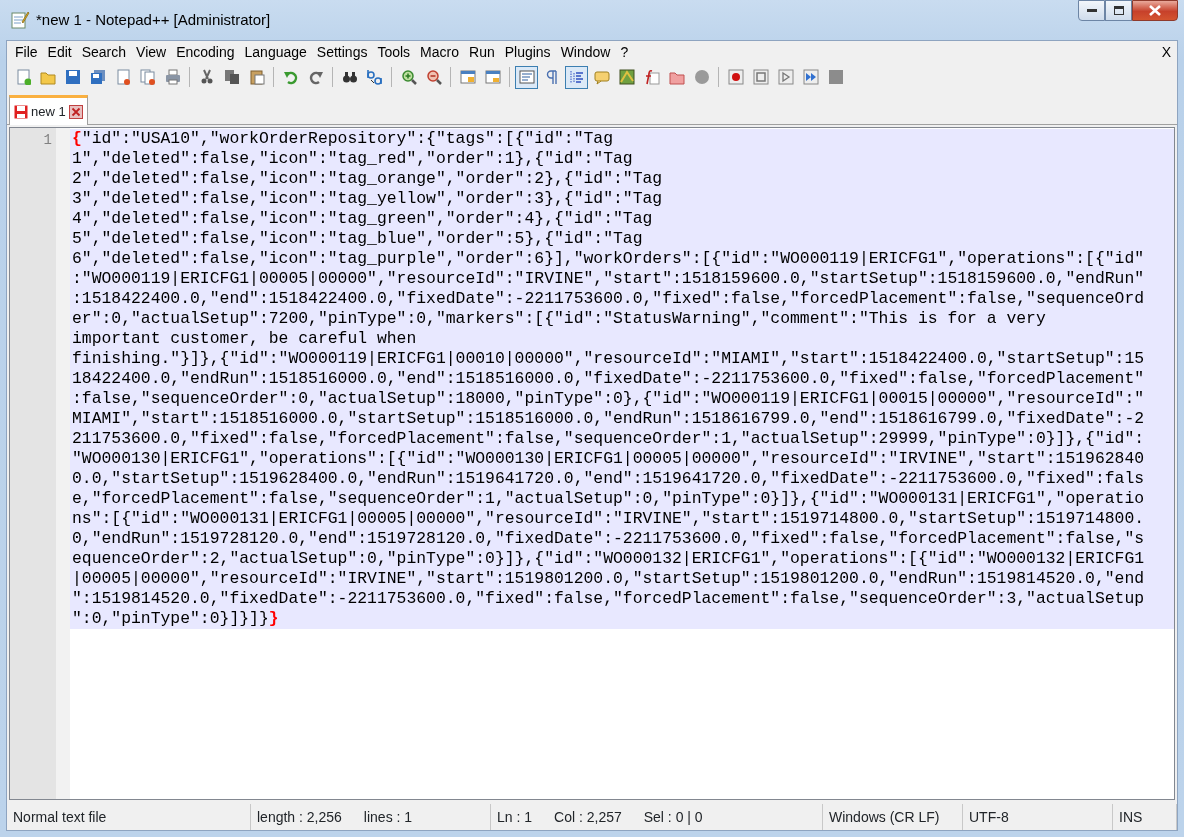  Describe the element at coordinates (147, 77) in the screenshot. I see `pages-icon` at that location.